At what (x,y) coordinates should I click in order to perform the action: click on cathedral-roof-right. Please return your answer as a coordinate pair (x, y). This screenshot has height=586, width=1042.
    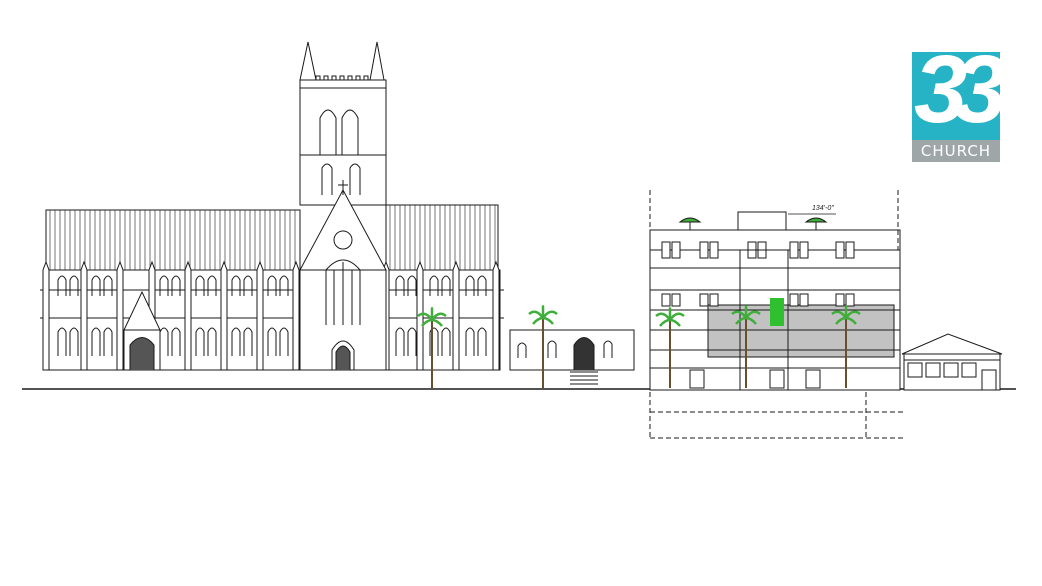
    Looking at the image, I should click on (442, 237).